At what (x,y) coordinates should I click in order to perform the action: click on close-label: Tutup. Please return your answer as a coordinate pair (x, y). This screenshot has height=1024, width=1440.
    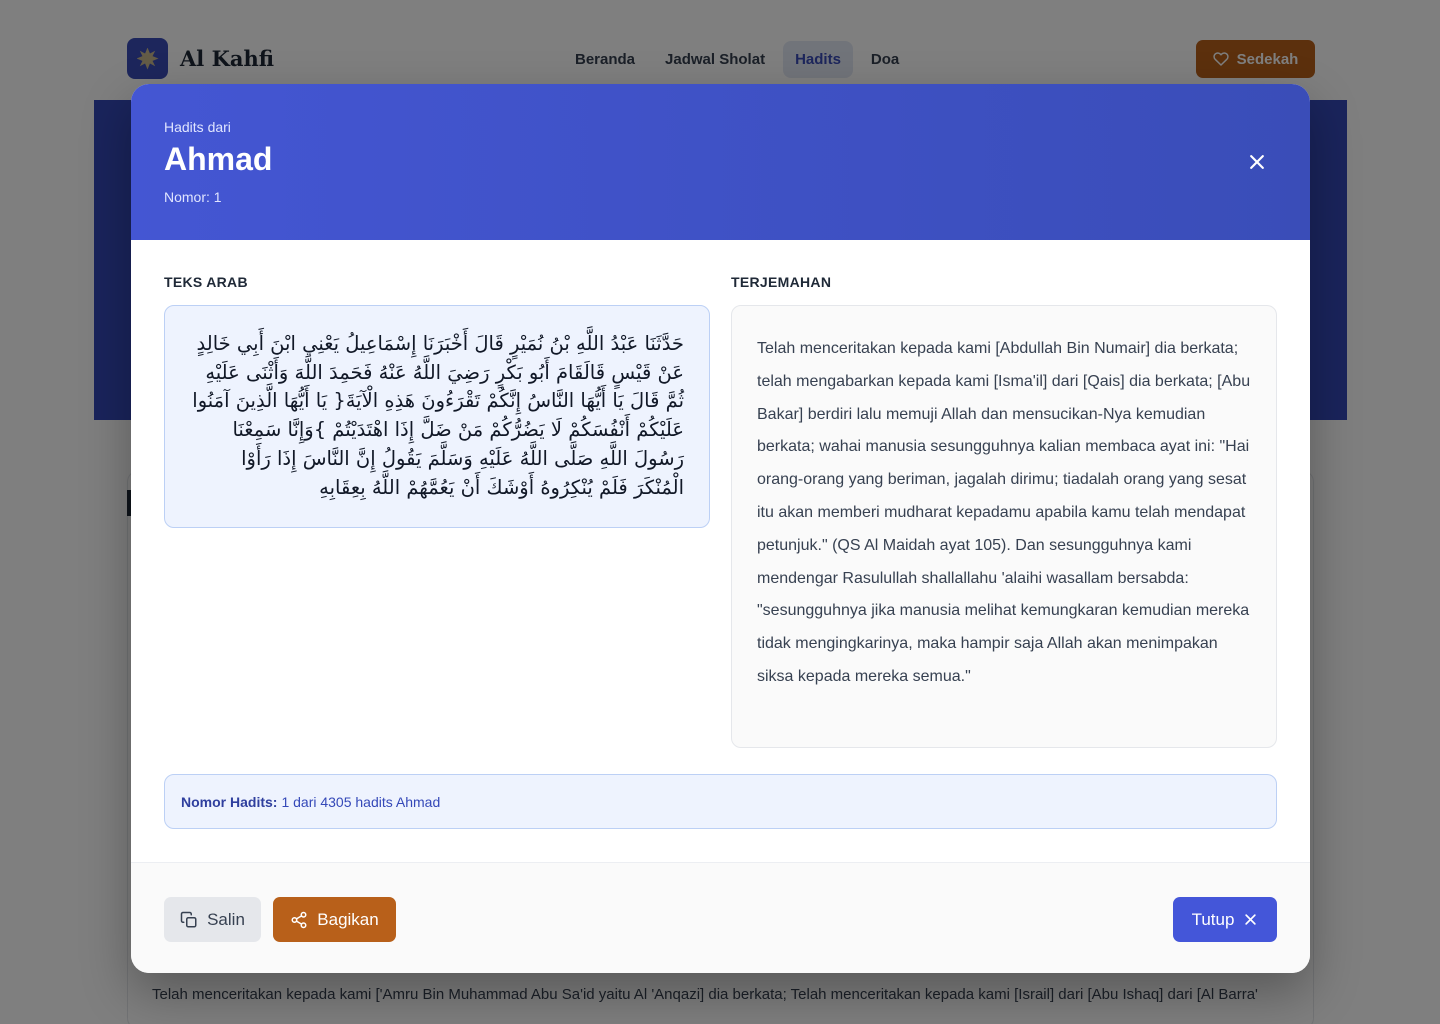
    Looking at the image, I should click on (1213, 919).